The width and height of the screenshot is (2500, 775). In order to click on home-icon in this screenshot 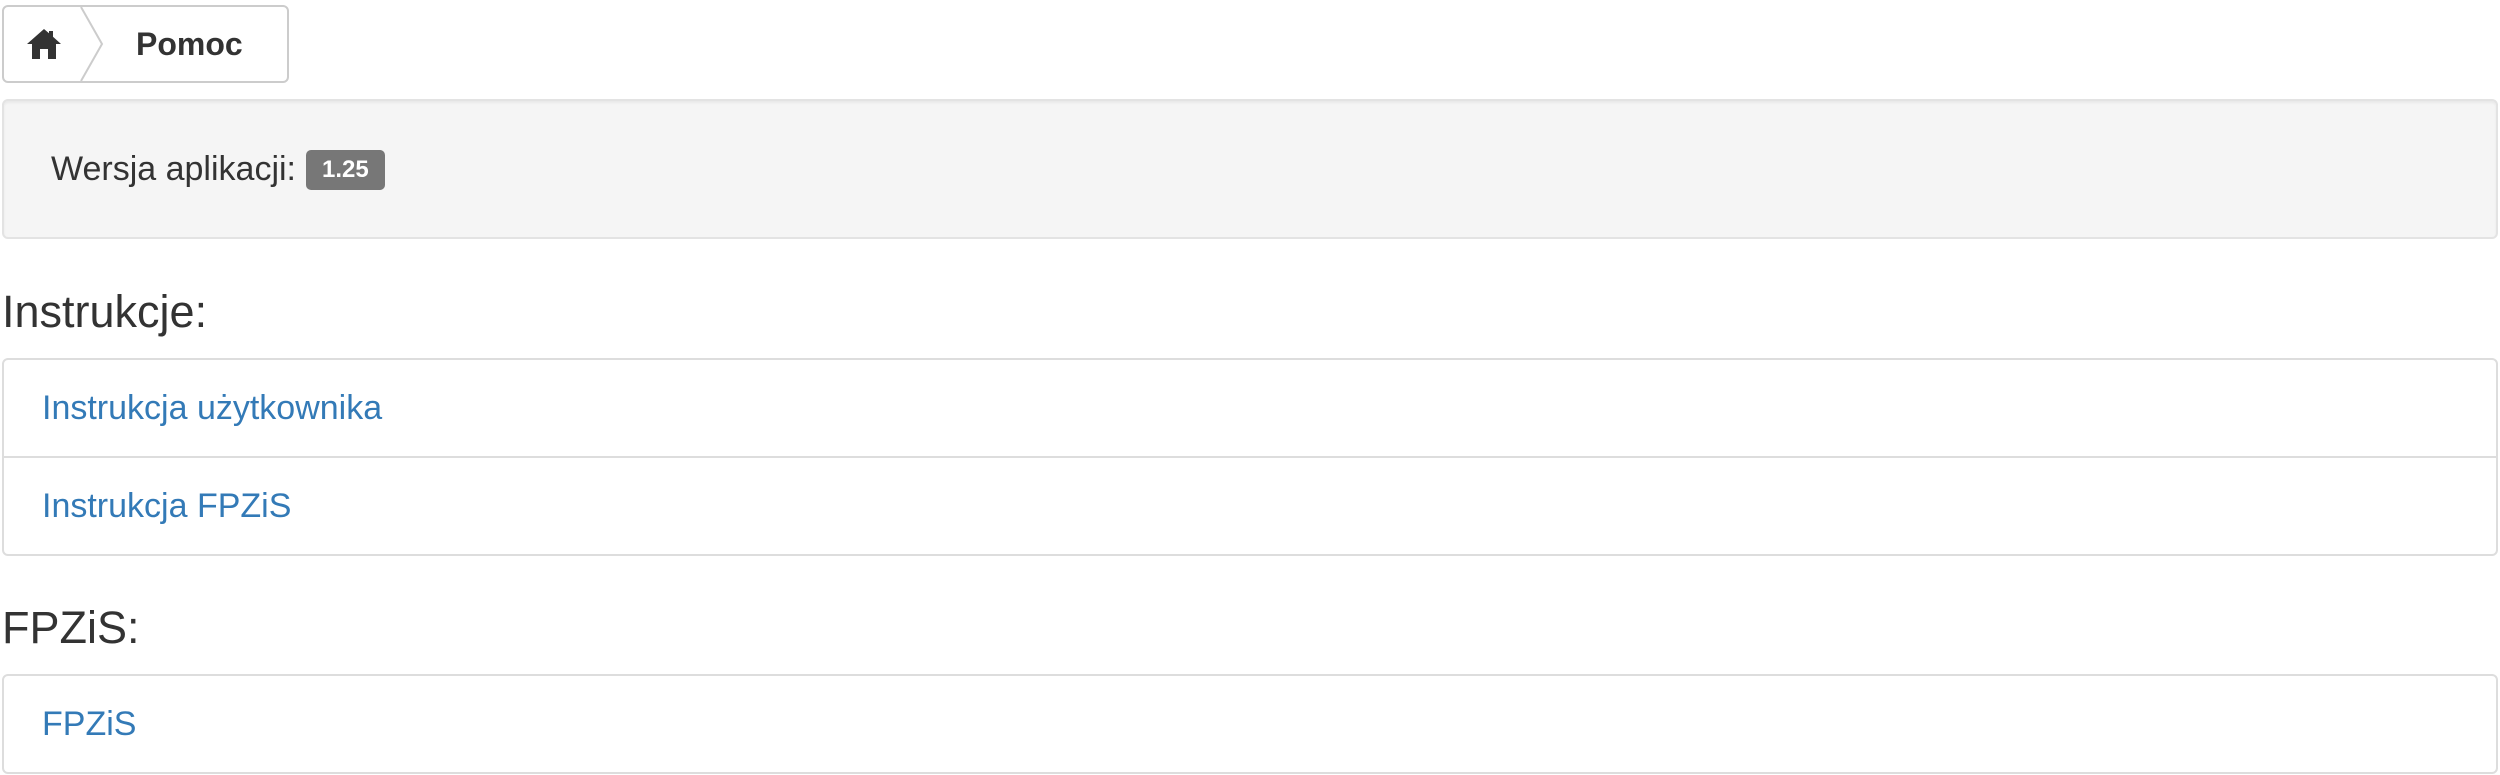, I will do `click(42, 44)`.